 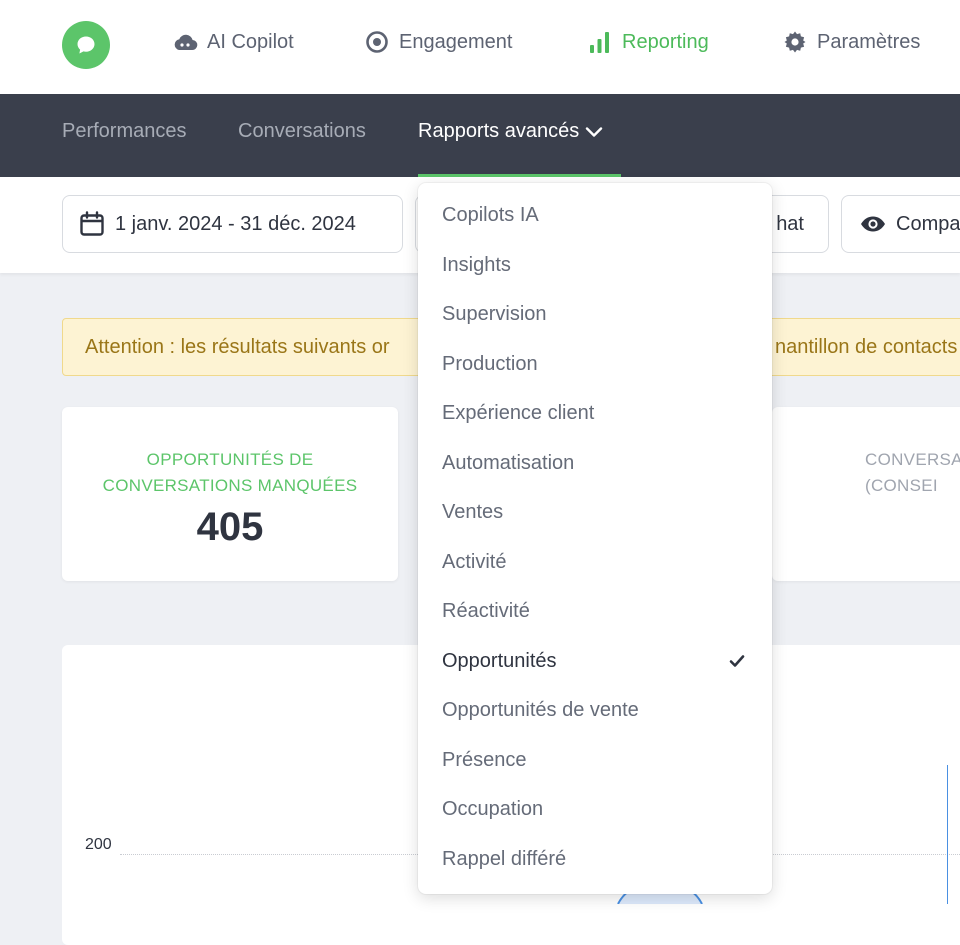 I want to click on warning-banner-text-end: nantillon de contacts, so click(x=866, y=346).